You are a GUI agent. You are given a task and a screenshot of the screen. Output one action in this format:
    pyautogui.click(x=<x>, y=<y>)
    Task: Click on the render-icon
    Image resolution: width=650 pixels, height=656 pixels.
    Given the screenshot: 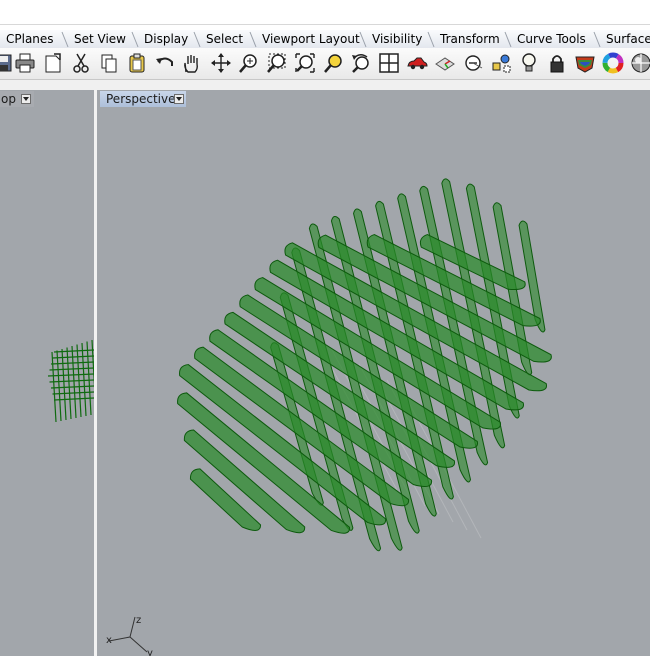 What is the action you would take?
    pyautogui.click(x=585, y=64)
    